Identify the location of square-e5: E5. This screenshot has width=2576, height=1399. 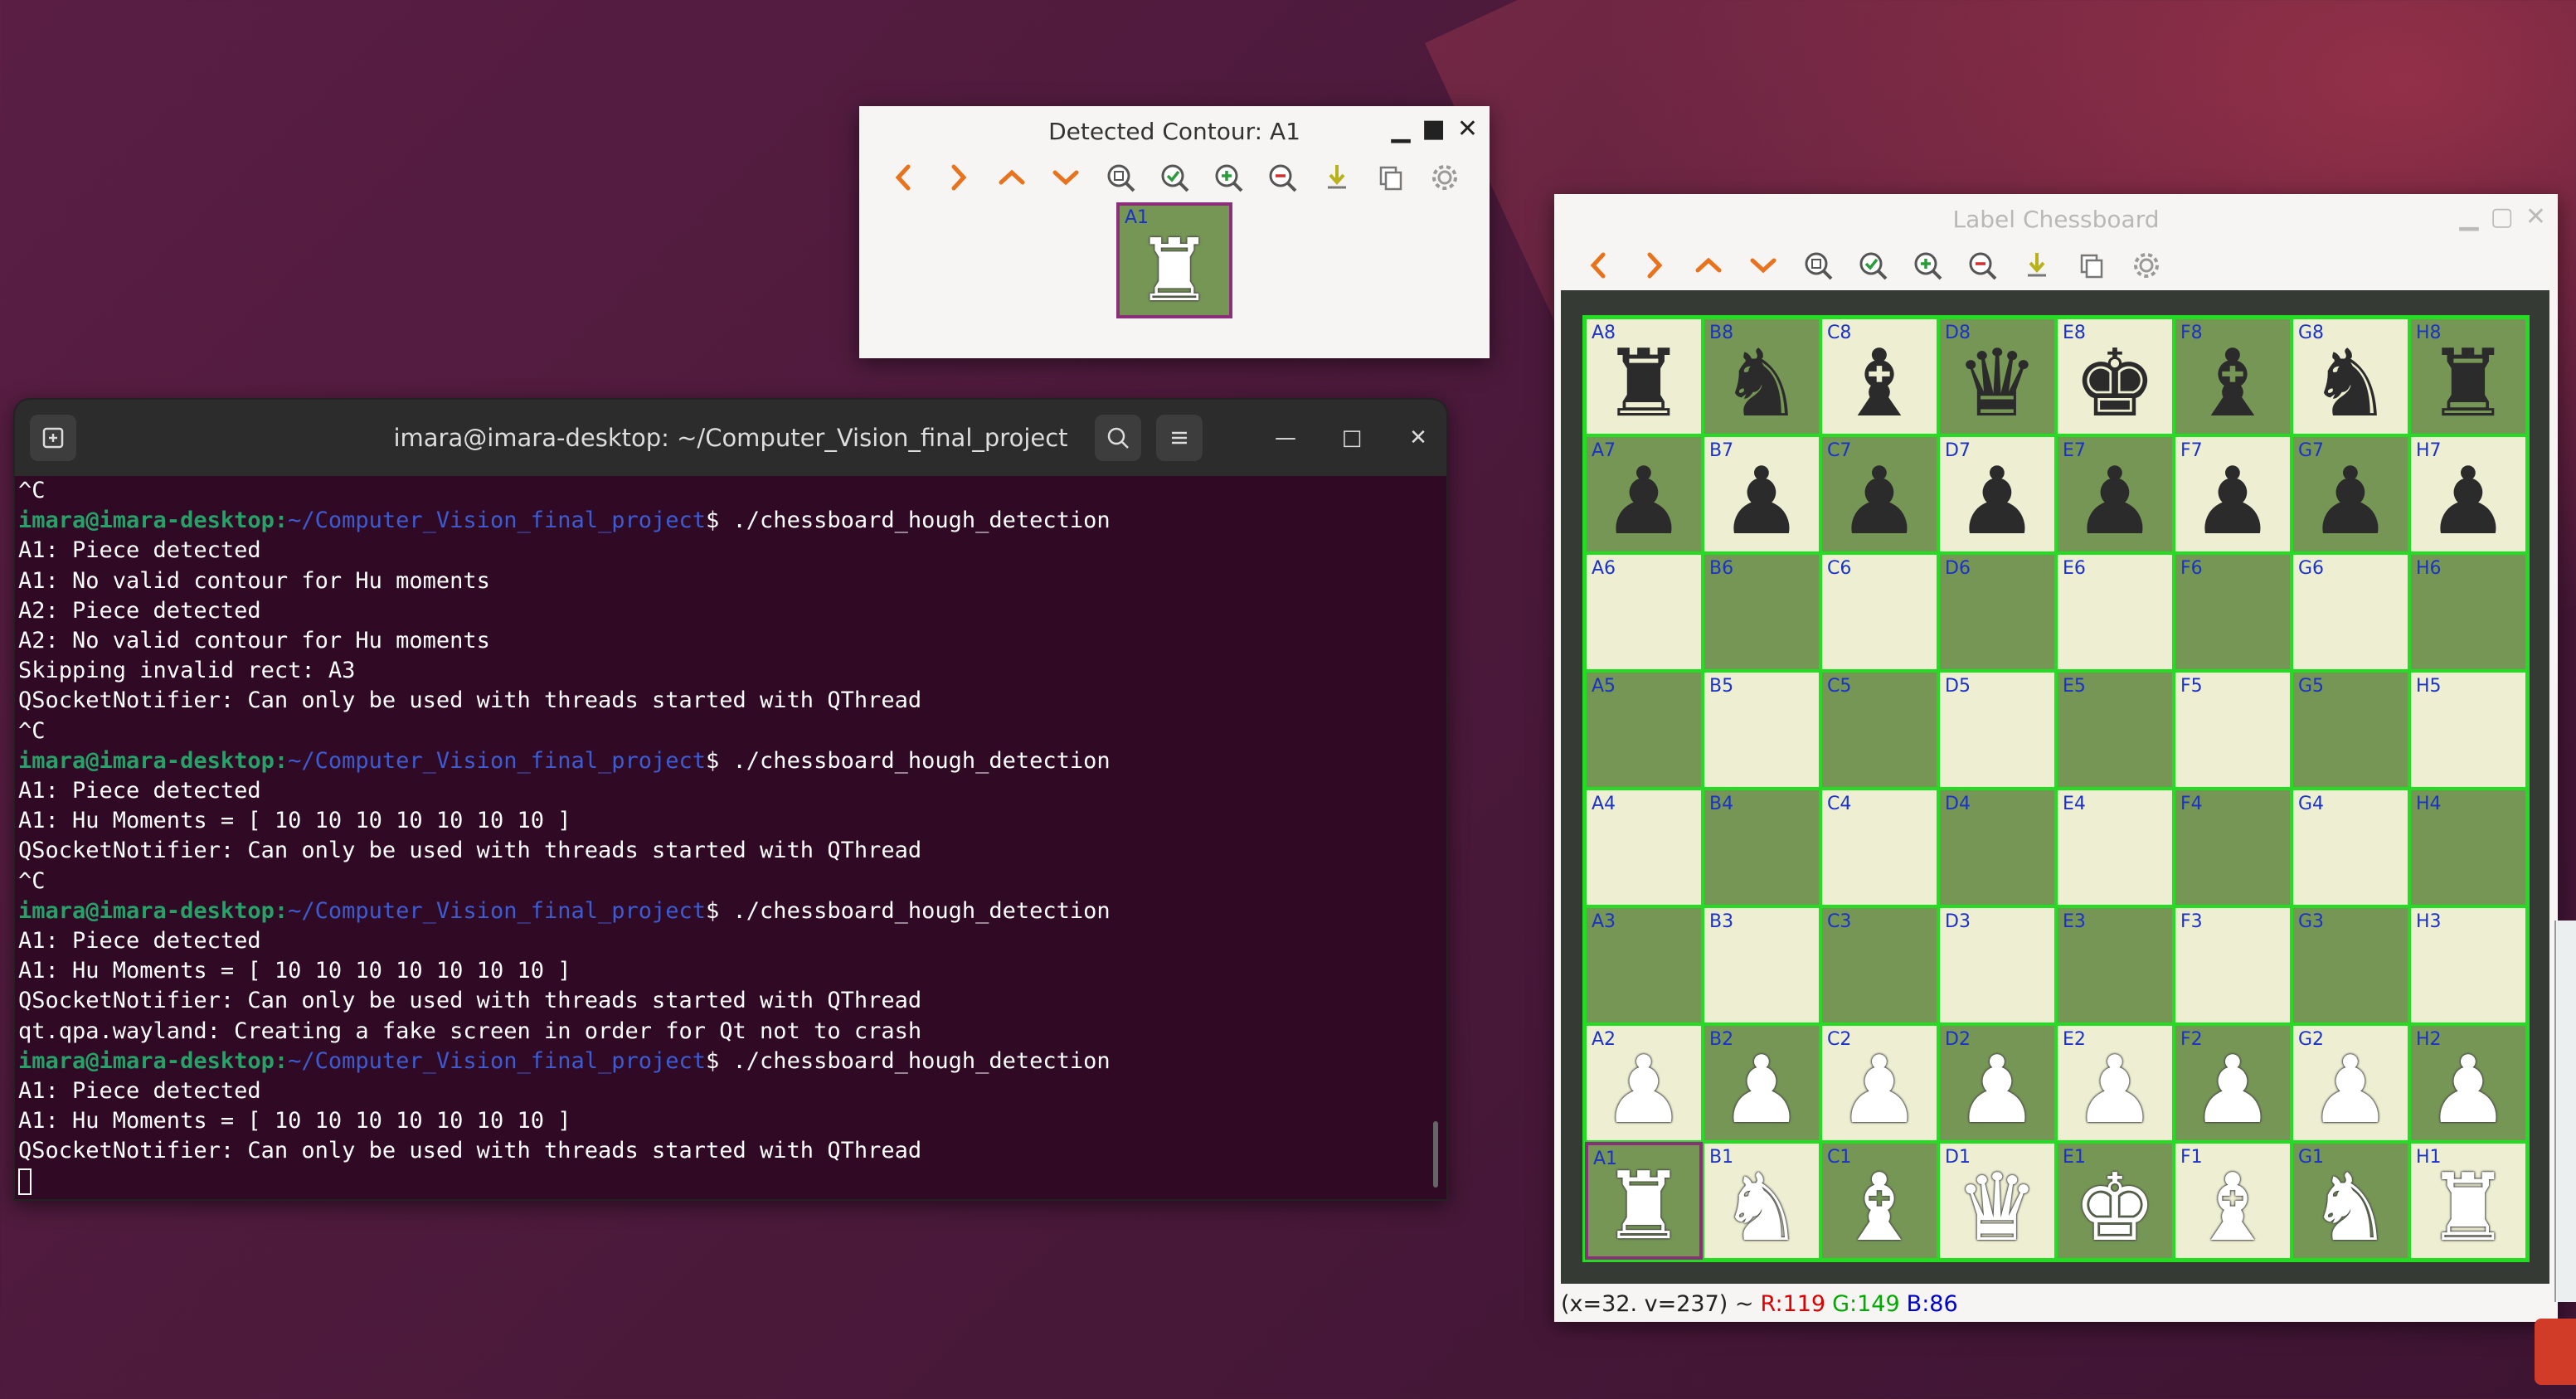
(2115, 730).